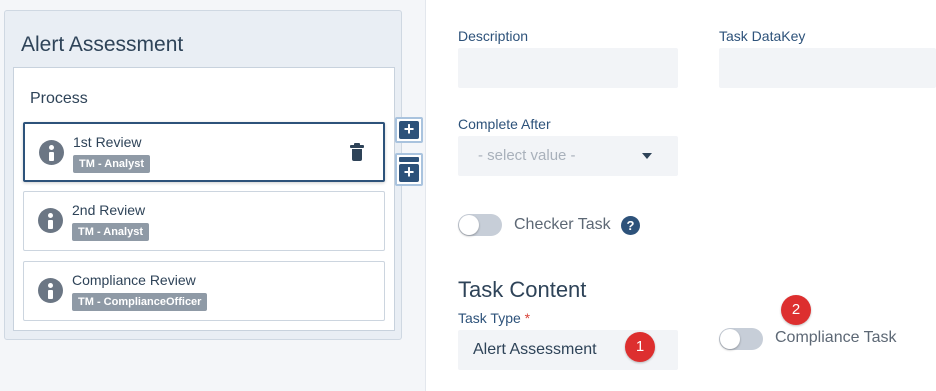 The image size is (936, 391). What do you see at coordinates (562, 224) in the screenshot?
I see `checker-task-label: Checker Task` at bounding box center [562, 224].